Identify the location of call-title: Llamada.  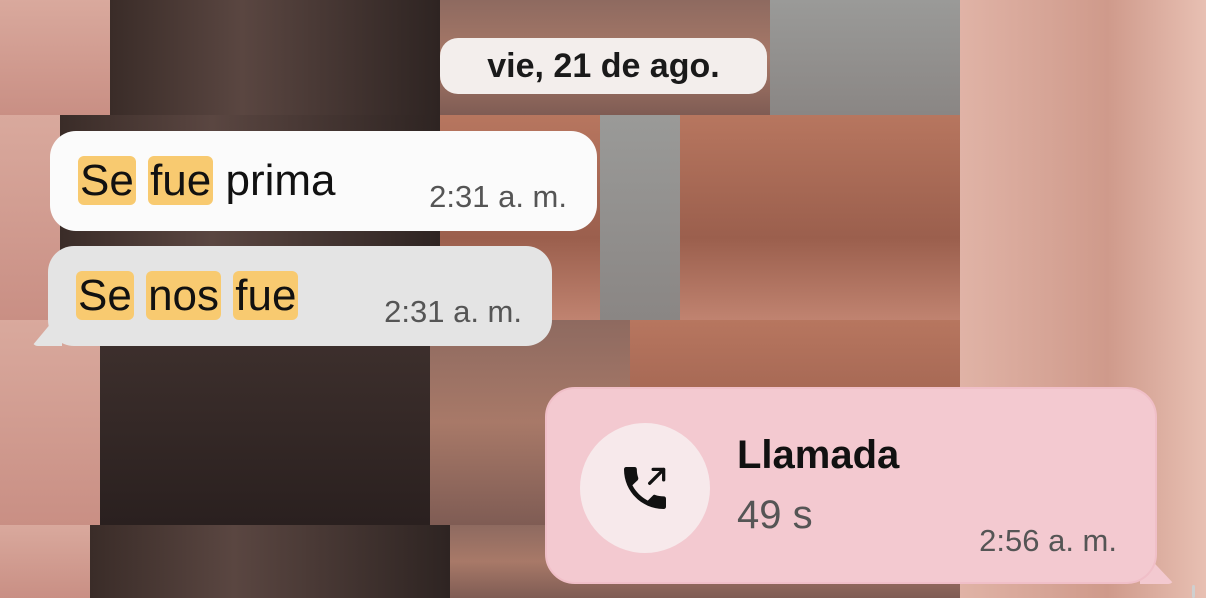
(818, 455).